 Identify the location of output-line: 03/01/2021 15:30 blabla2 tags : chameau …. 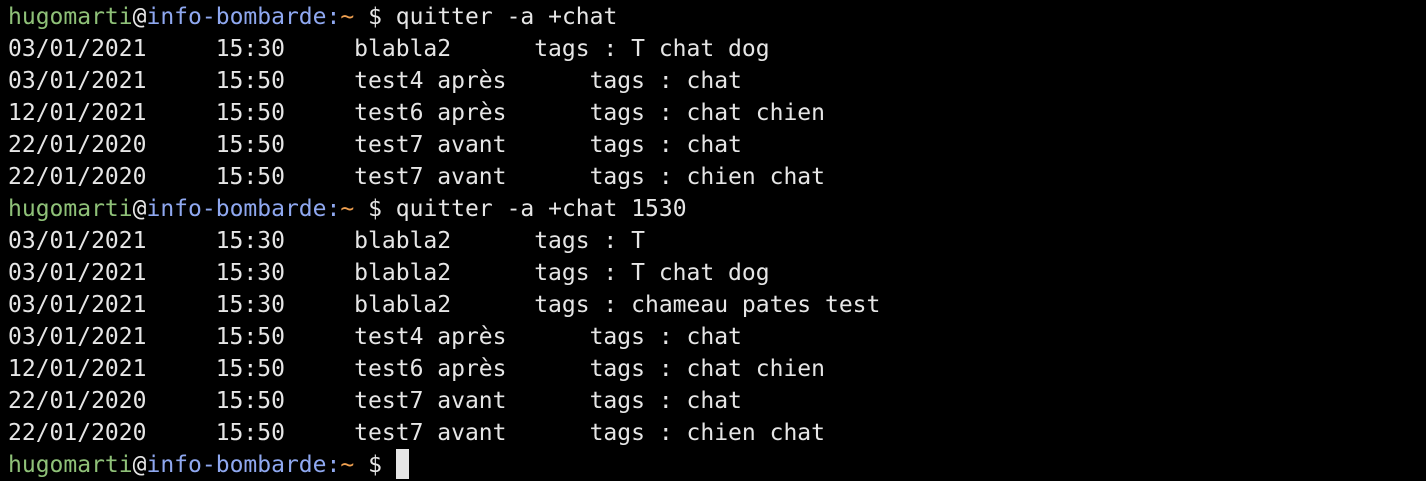
(444, 305).